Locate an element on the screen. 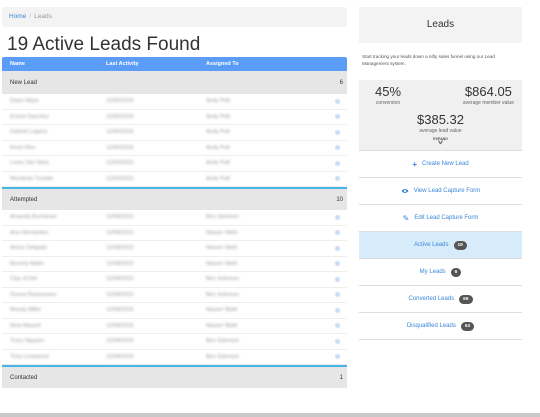 The height and width of the screenshot is (417, 540). lead-name-cell: Woodrow Trouble is located at coordinates (54, 179).